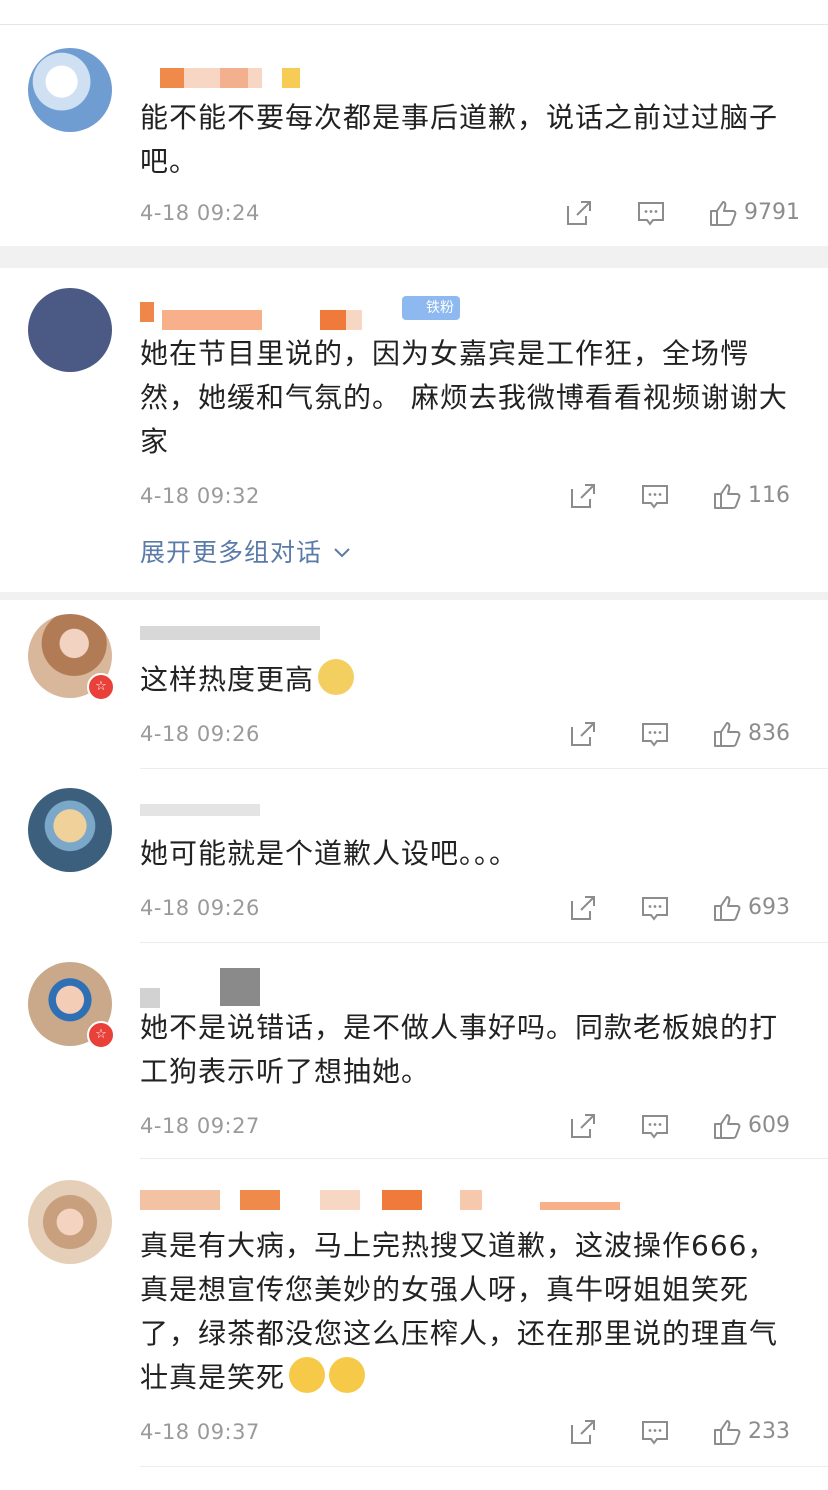  Describe the element at coordinates (200, 496) in the screenshot. I see `comment-time: 4-18 09:32` at that location.